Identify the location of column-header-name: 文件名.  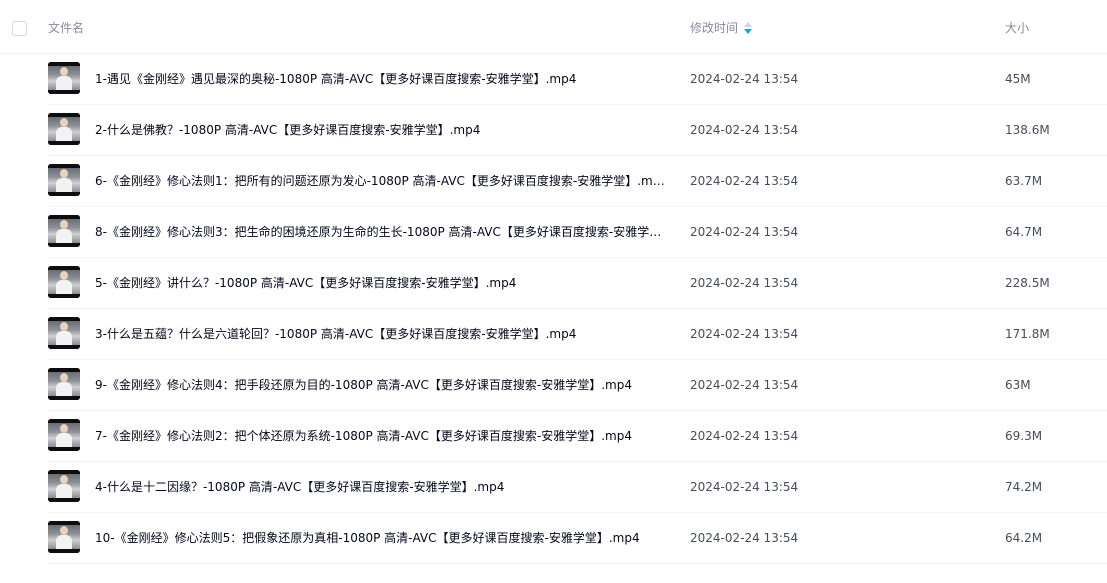
(66, 27).